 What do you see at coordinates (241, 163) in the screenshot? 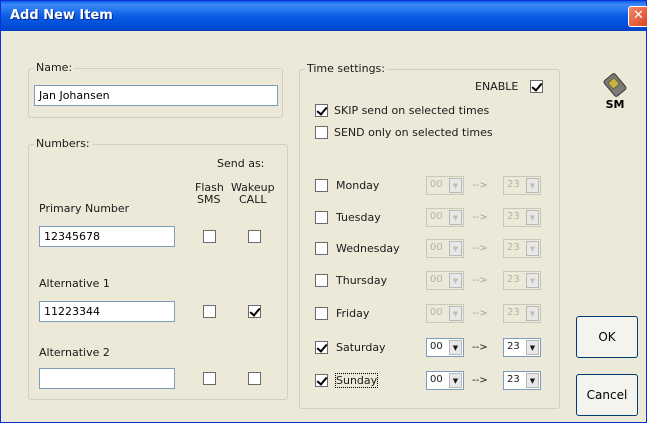
I see `send-as-label: Send as:` at bounding box center [241, 163].